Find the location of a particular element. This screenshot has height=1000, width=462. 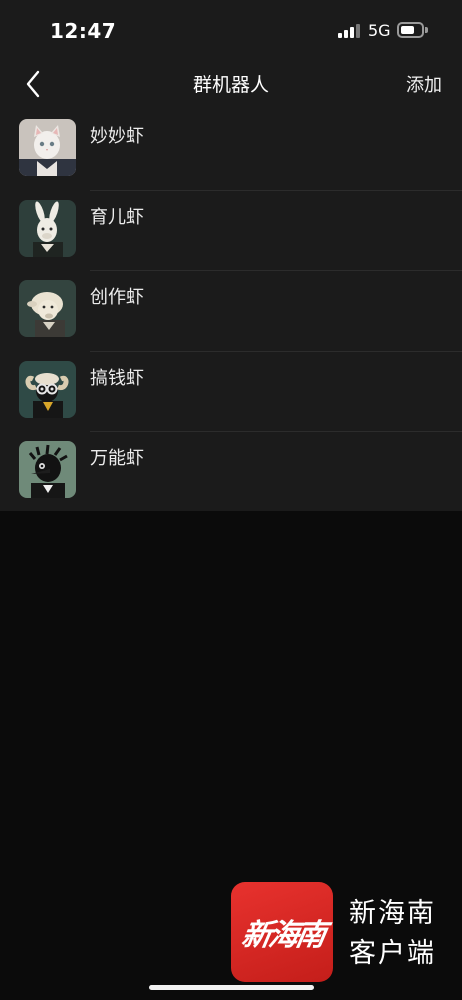

bot-name: 搞钱虾 is located at coordinates (117, 378).